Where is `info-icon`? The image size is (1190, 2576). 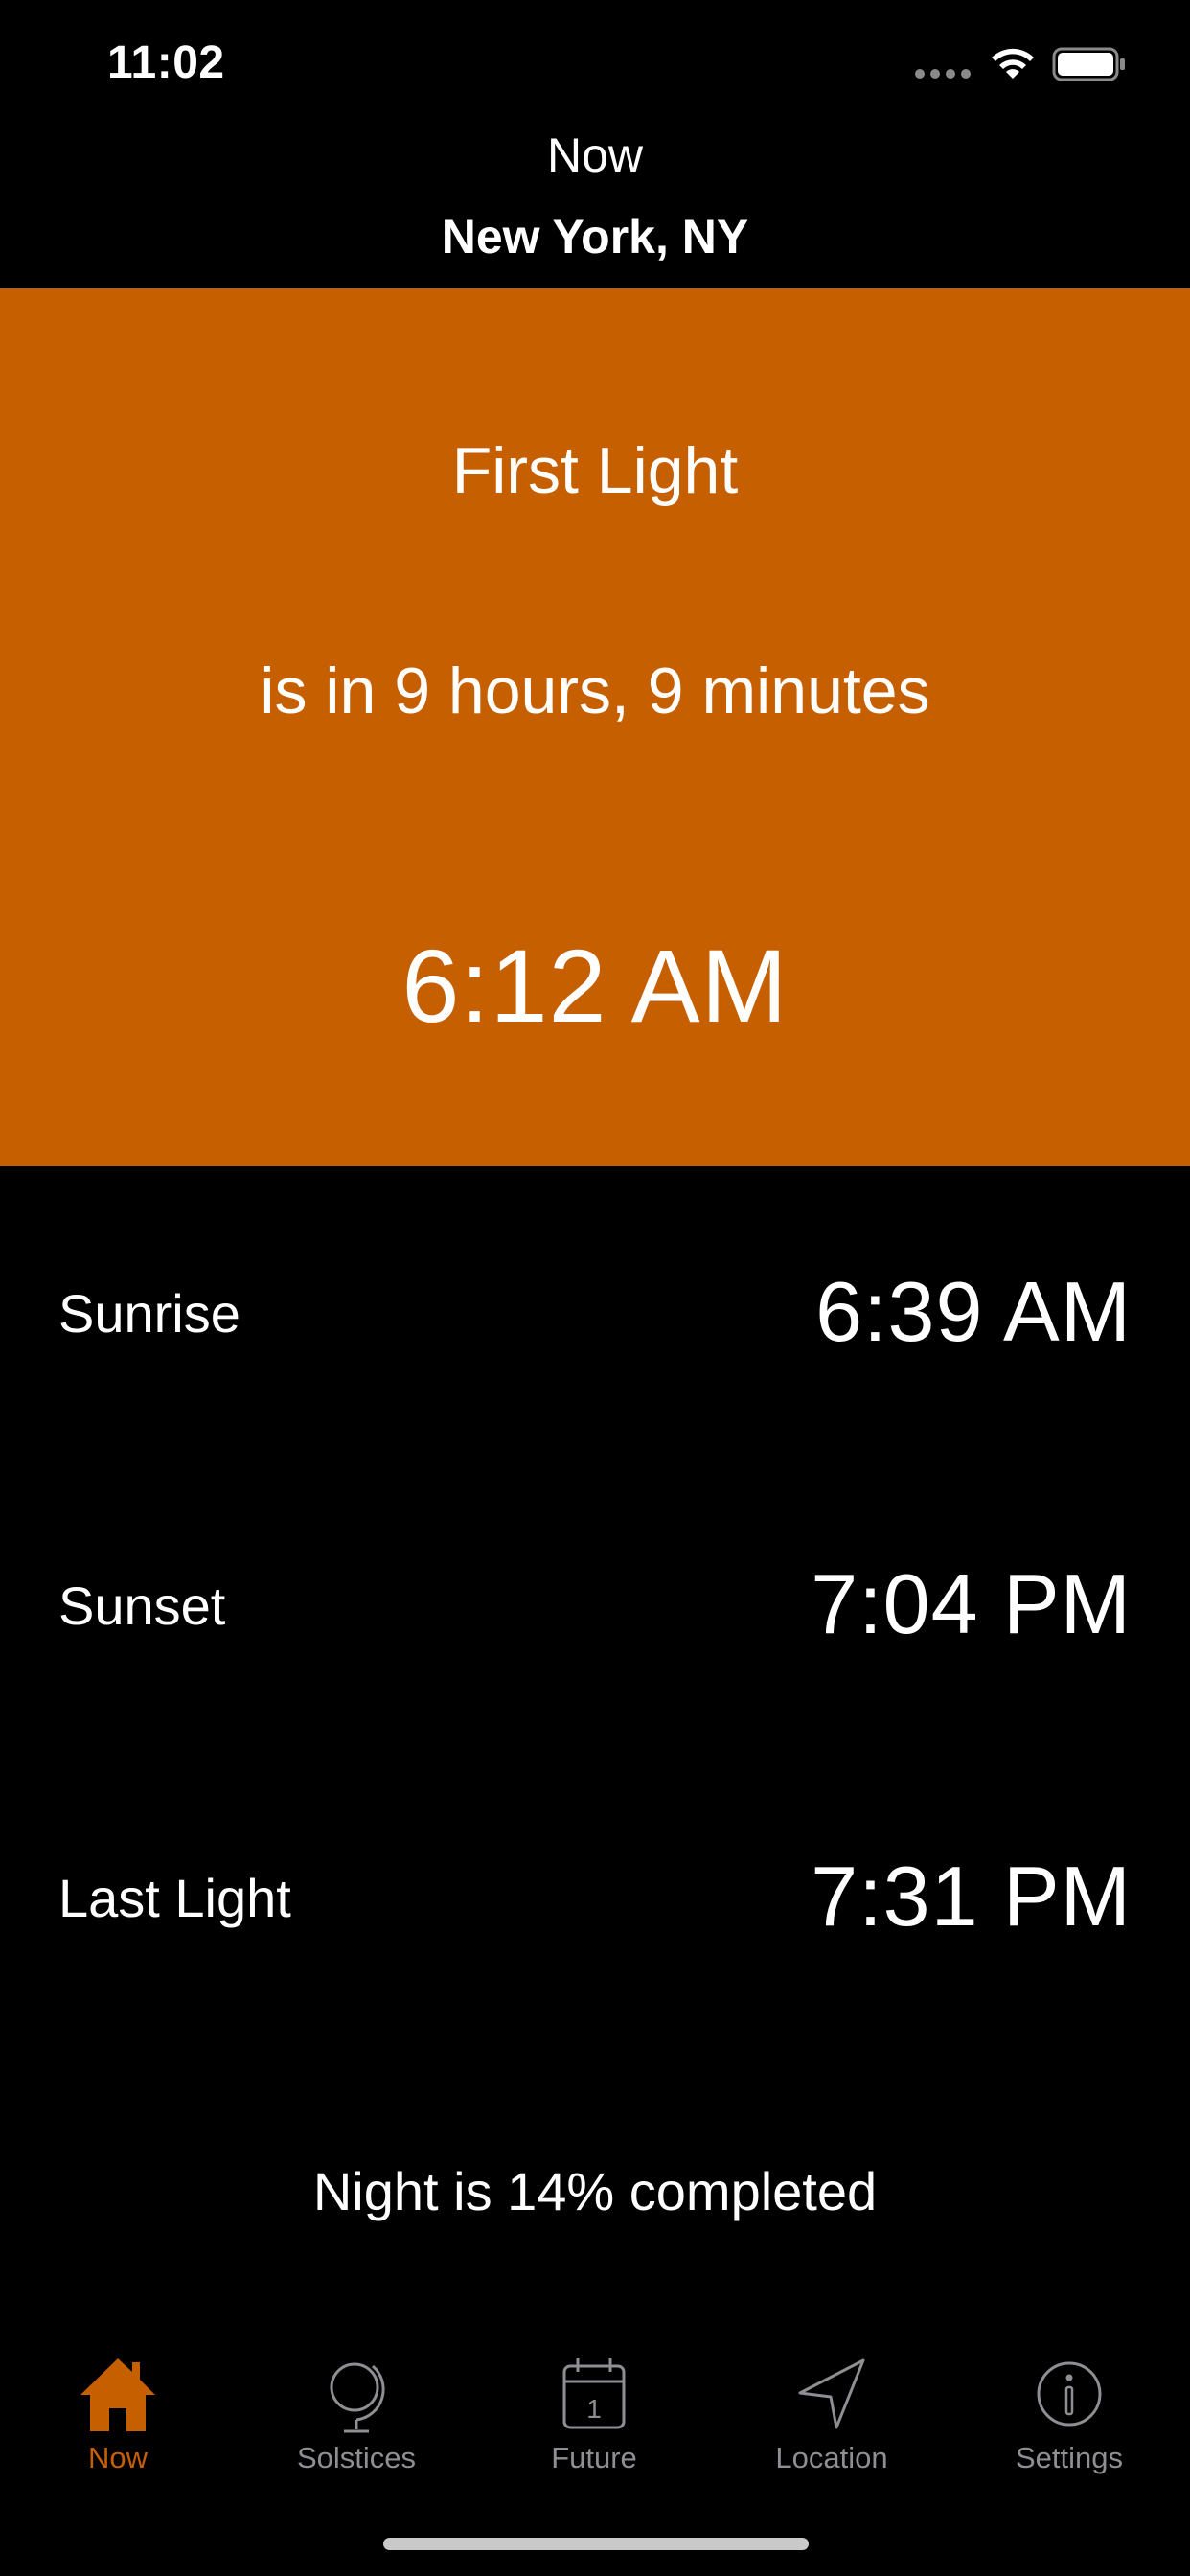 info-icon is located at coordinates (1070, 2393).